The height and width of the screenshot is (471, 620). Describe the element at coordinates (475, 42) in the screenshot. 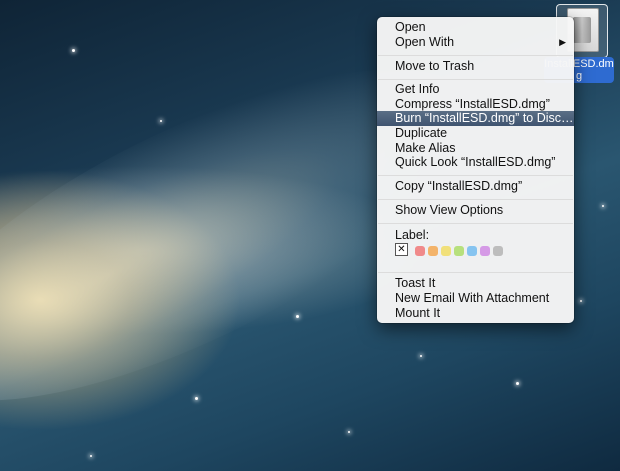

I see `menu-item-open-with: Open With ▶` at that location.